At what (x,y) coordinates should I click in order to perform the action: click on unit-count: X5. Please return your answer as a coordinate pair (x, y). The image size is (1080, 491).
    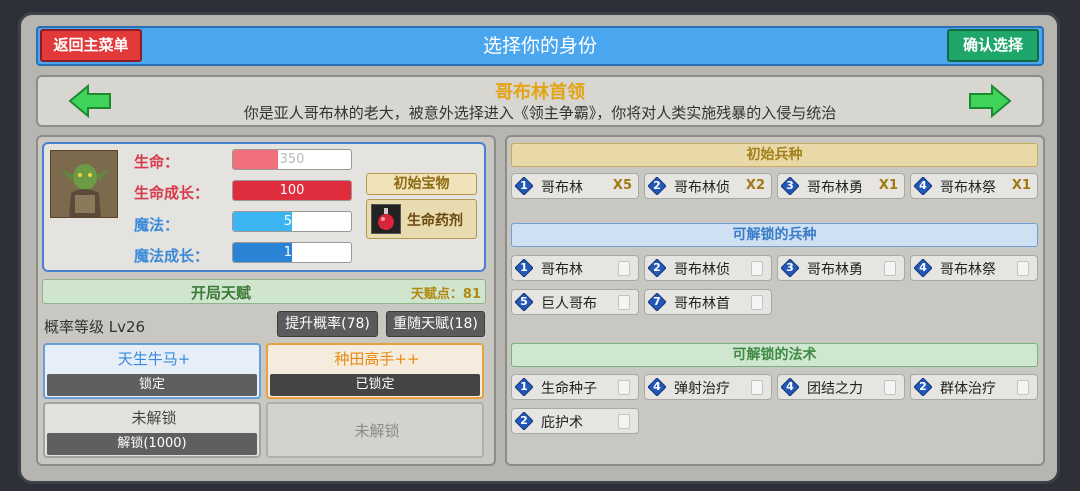
    Looking at the image, I should click on (622, 185).